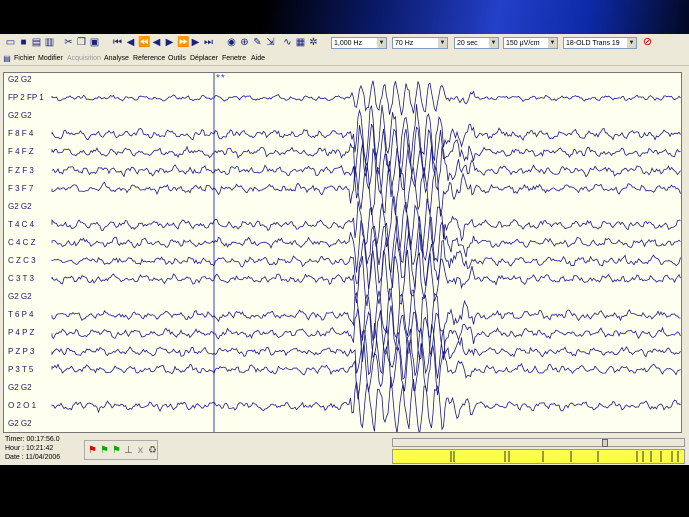 This screenshot has height=517, width=689. Describe the element at coordinates (195, 42) in the screenshot. I see `next-mark-icon: ▶` at that location.